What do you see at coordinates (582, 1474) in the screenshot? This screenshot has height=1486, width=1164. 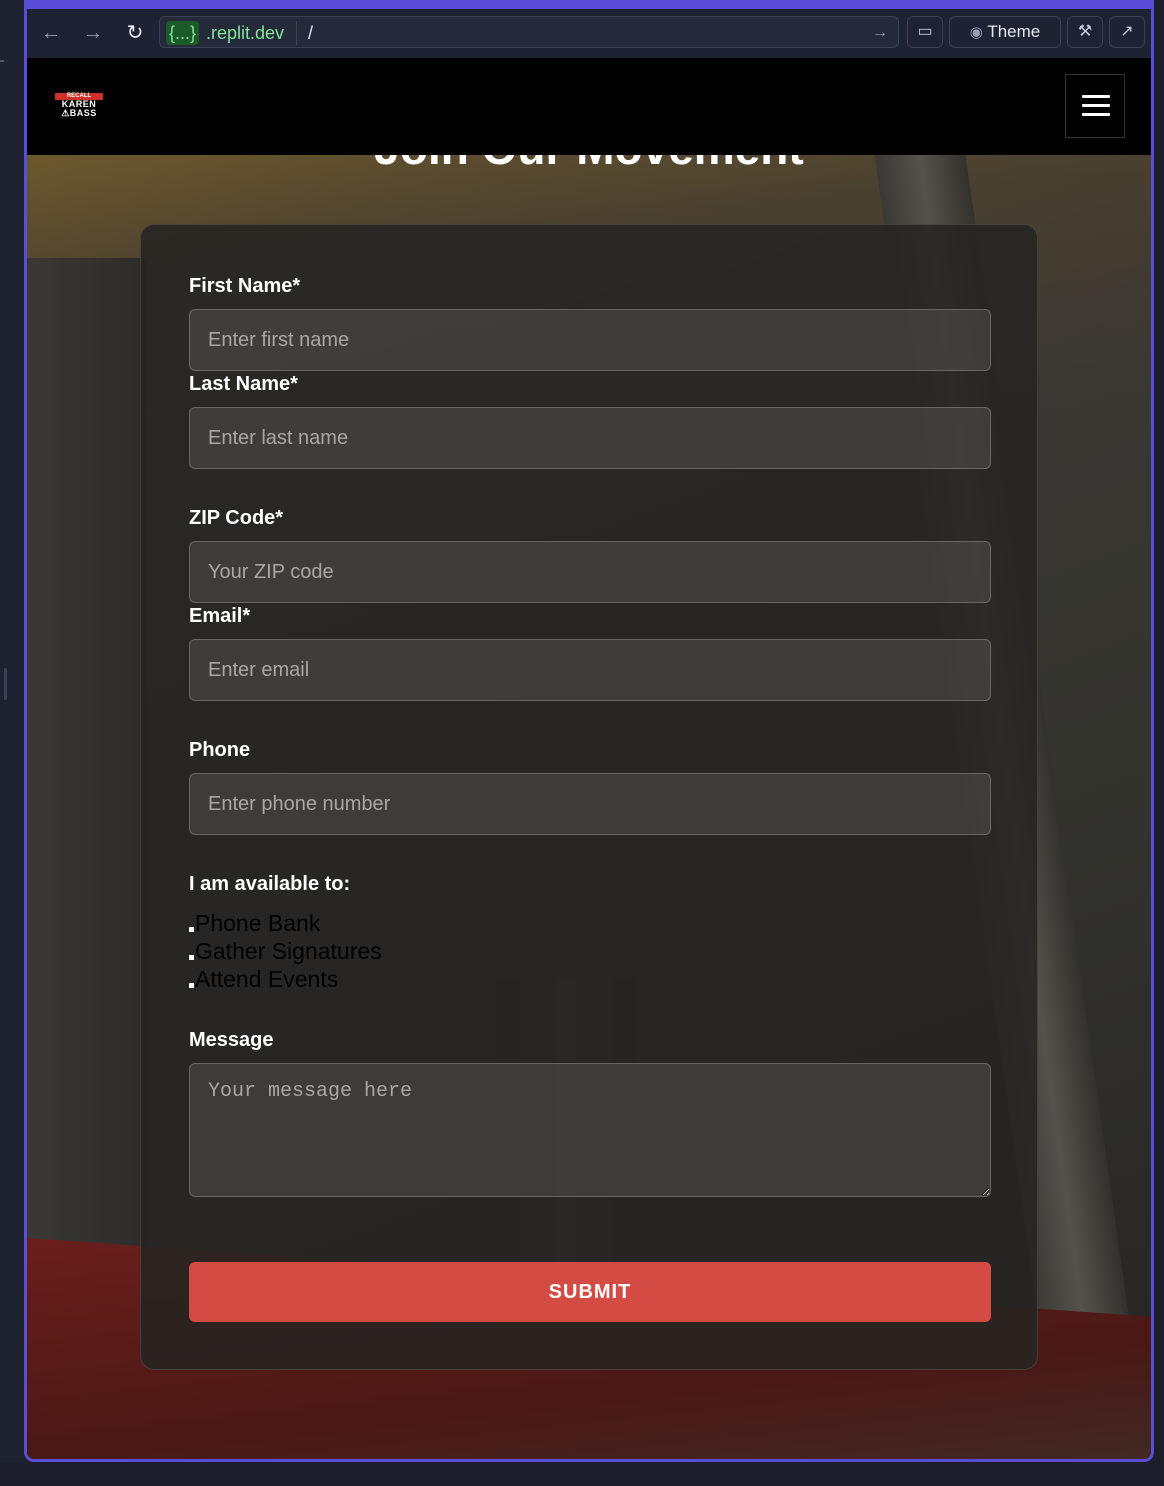 I see `bottom-edge` at bounding box center [582, 1474].